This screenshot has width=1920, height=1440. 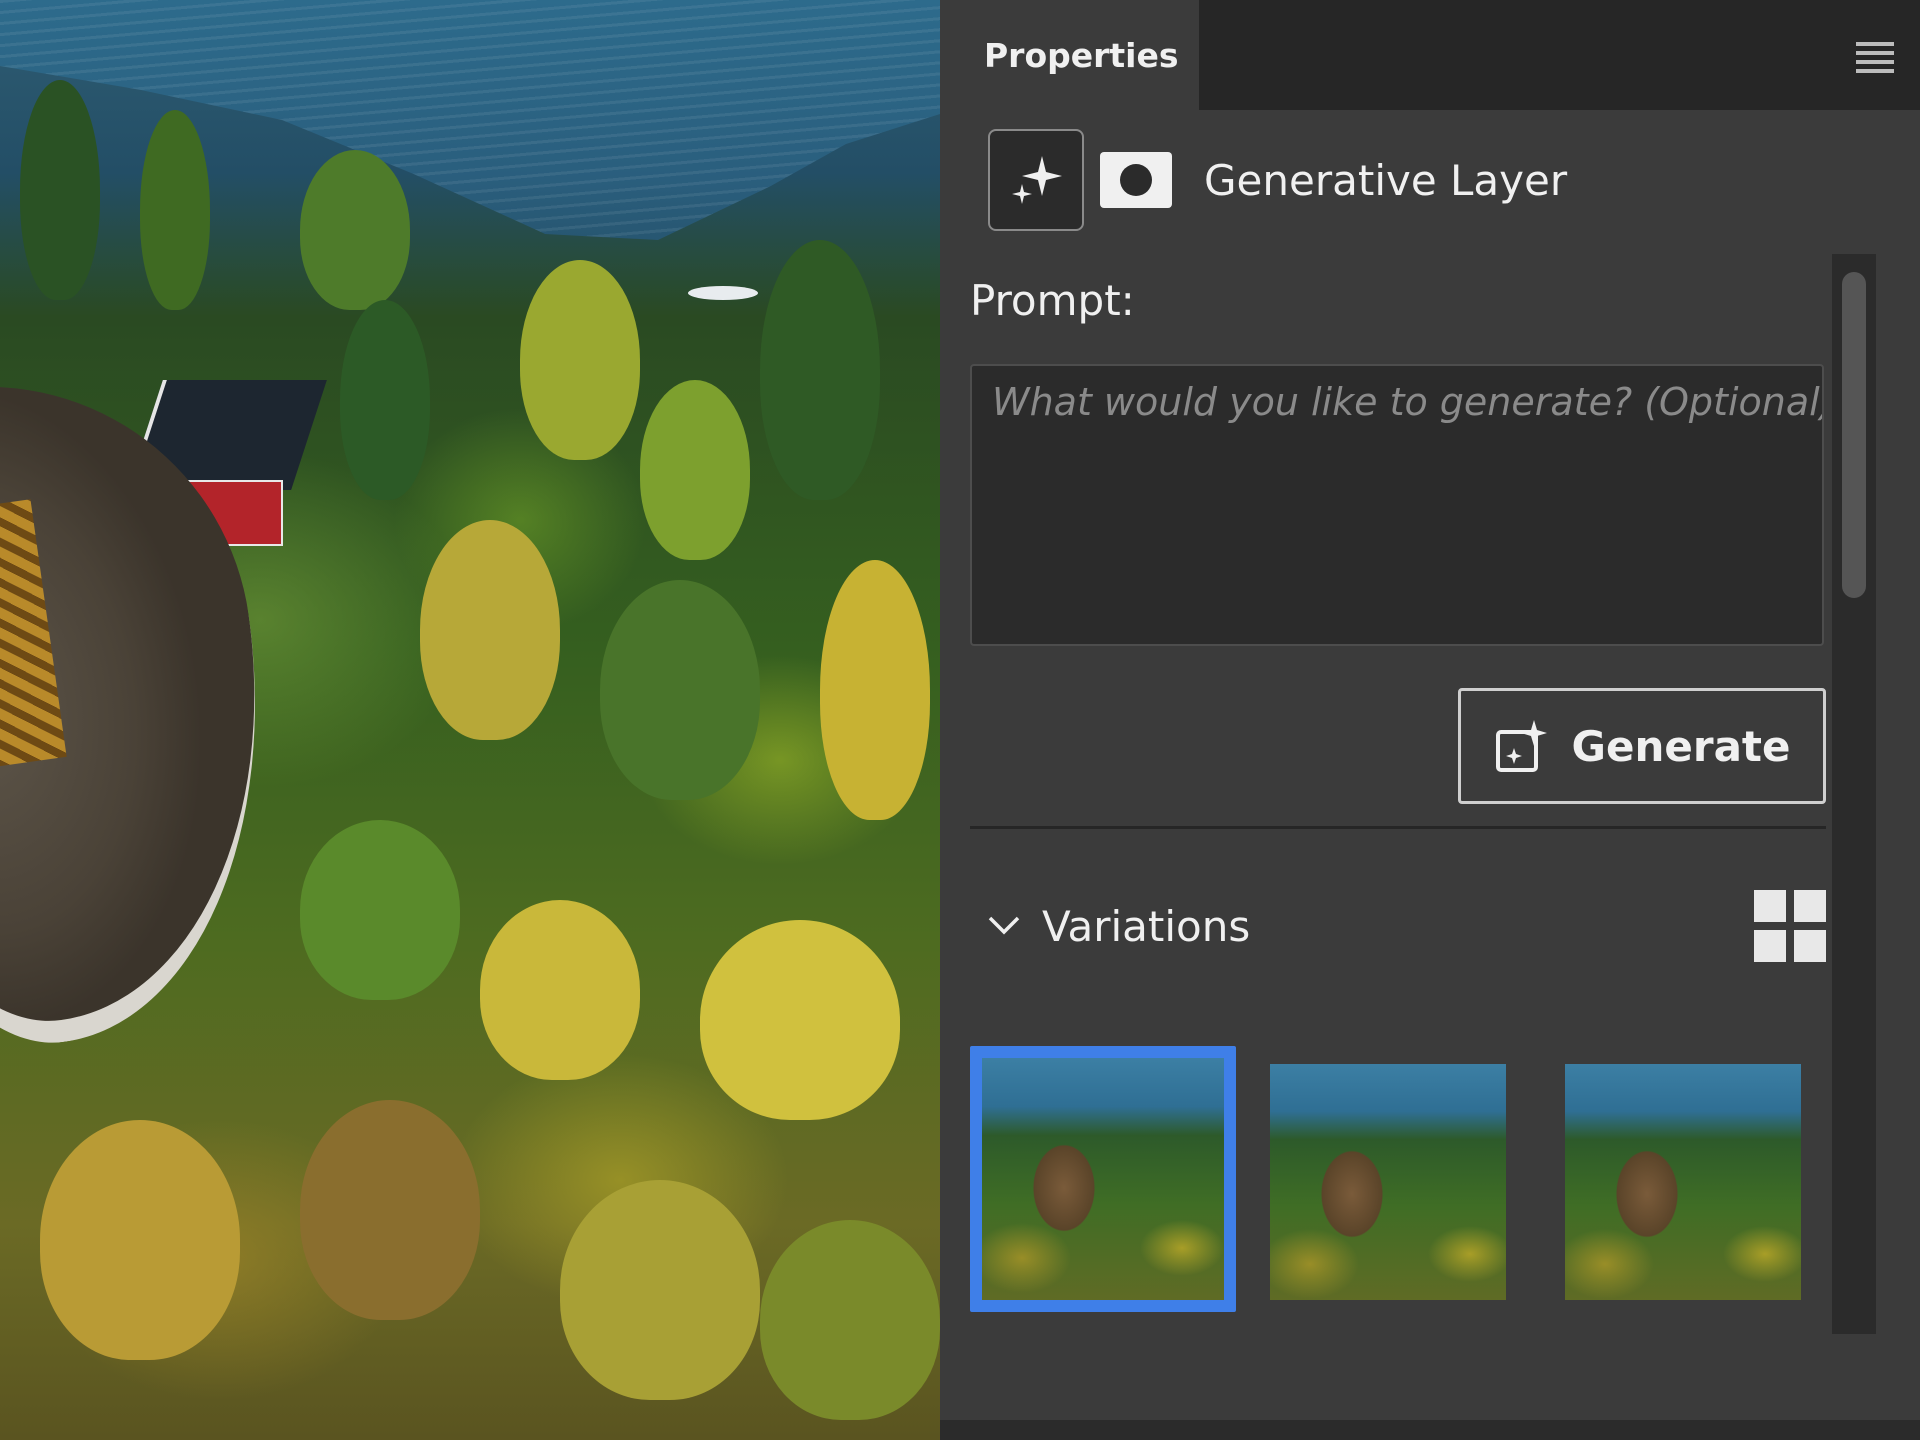 What do you see at coordinates (1136, 180) in the screenshot?
I see `layer-mask-icon` at bounding box center [1136, 180].